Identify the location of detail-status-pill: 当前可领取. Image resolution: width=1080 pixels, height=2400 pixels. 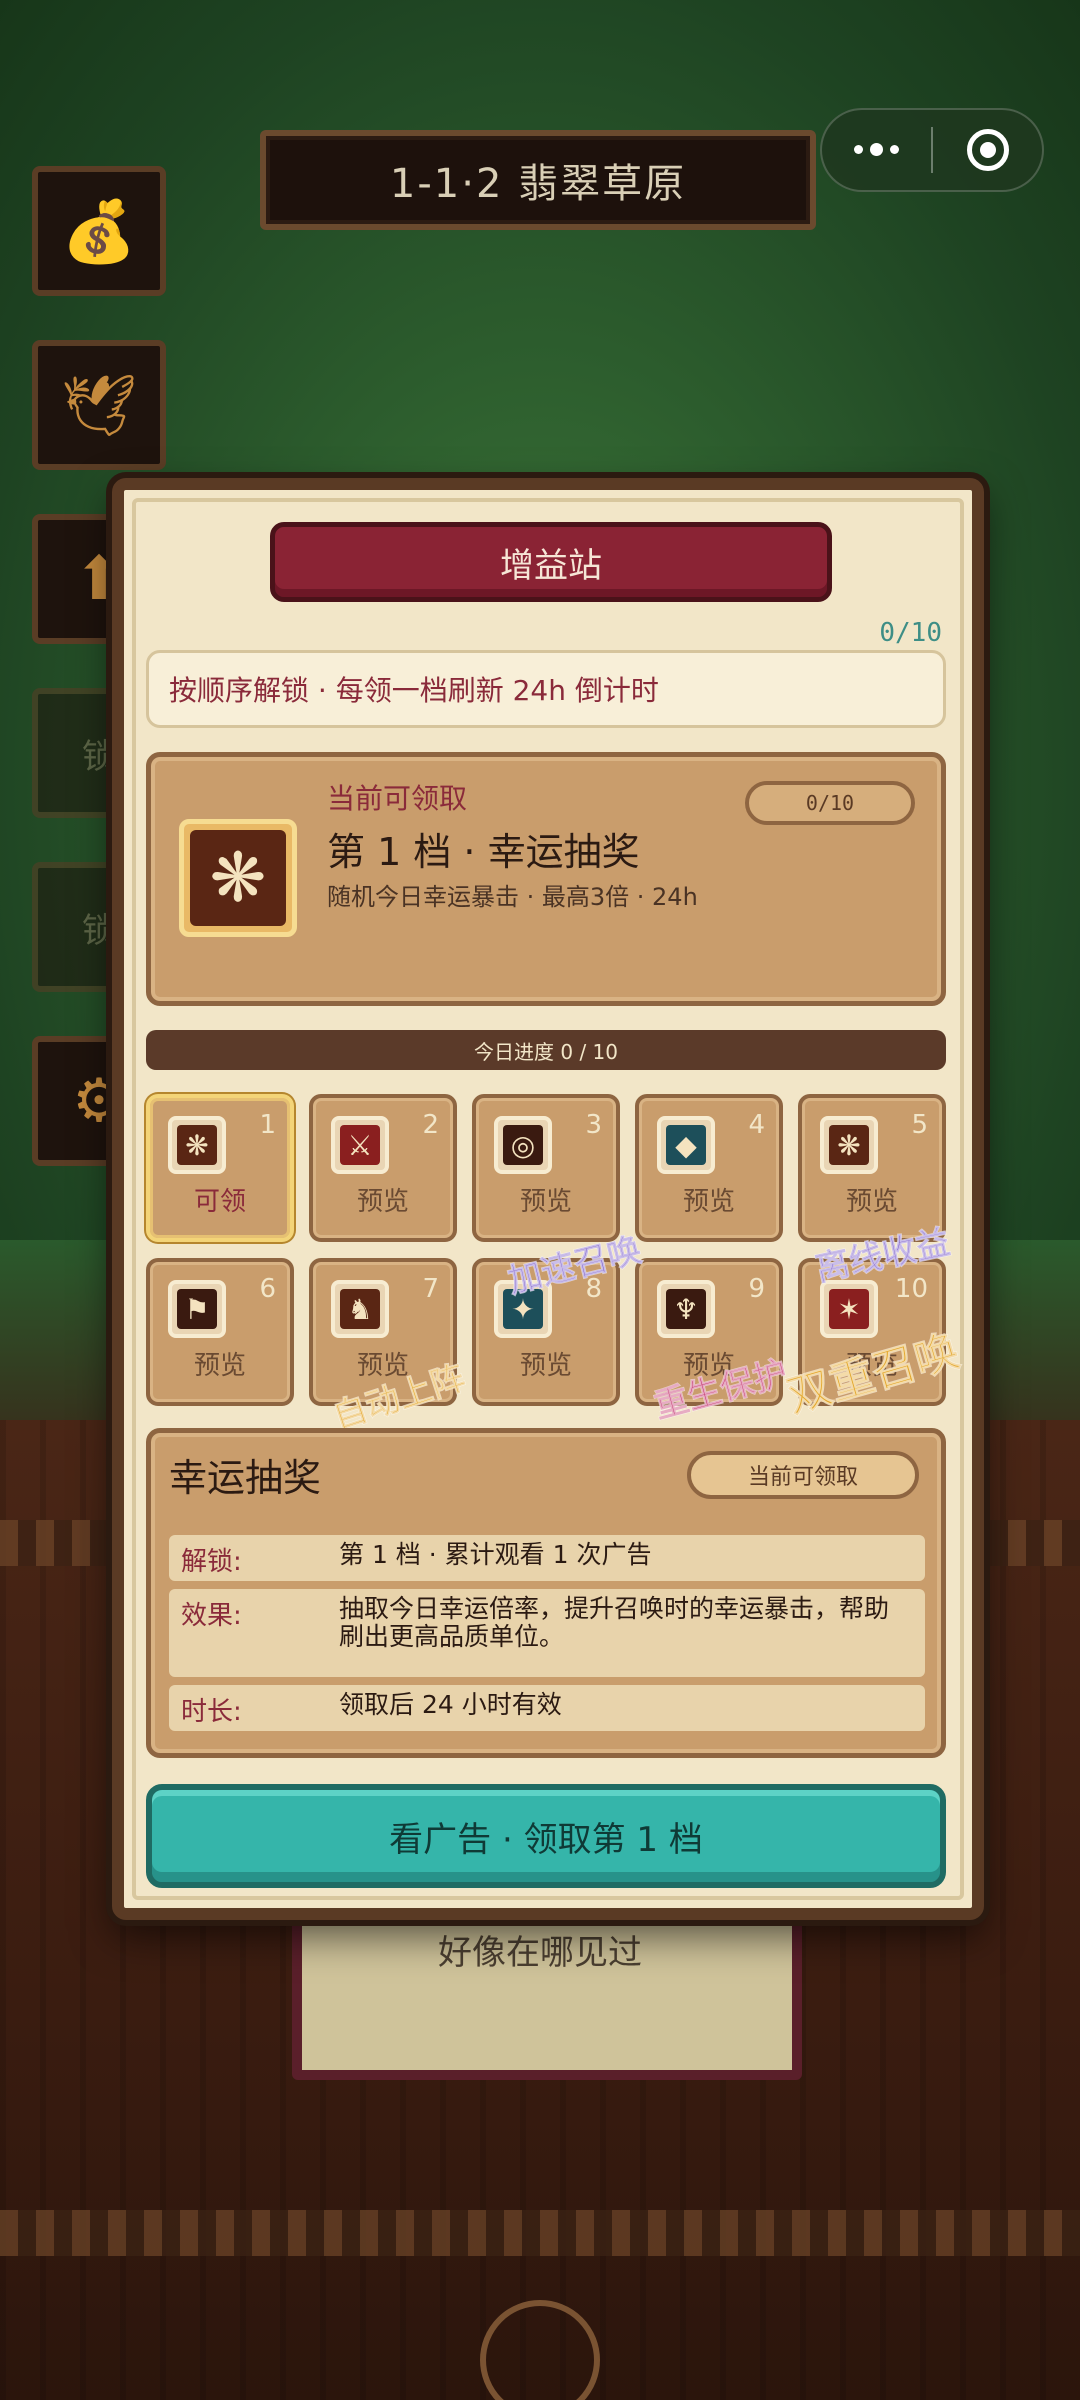
(803, 1475).